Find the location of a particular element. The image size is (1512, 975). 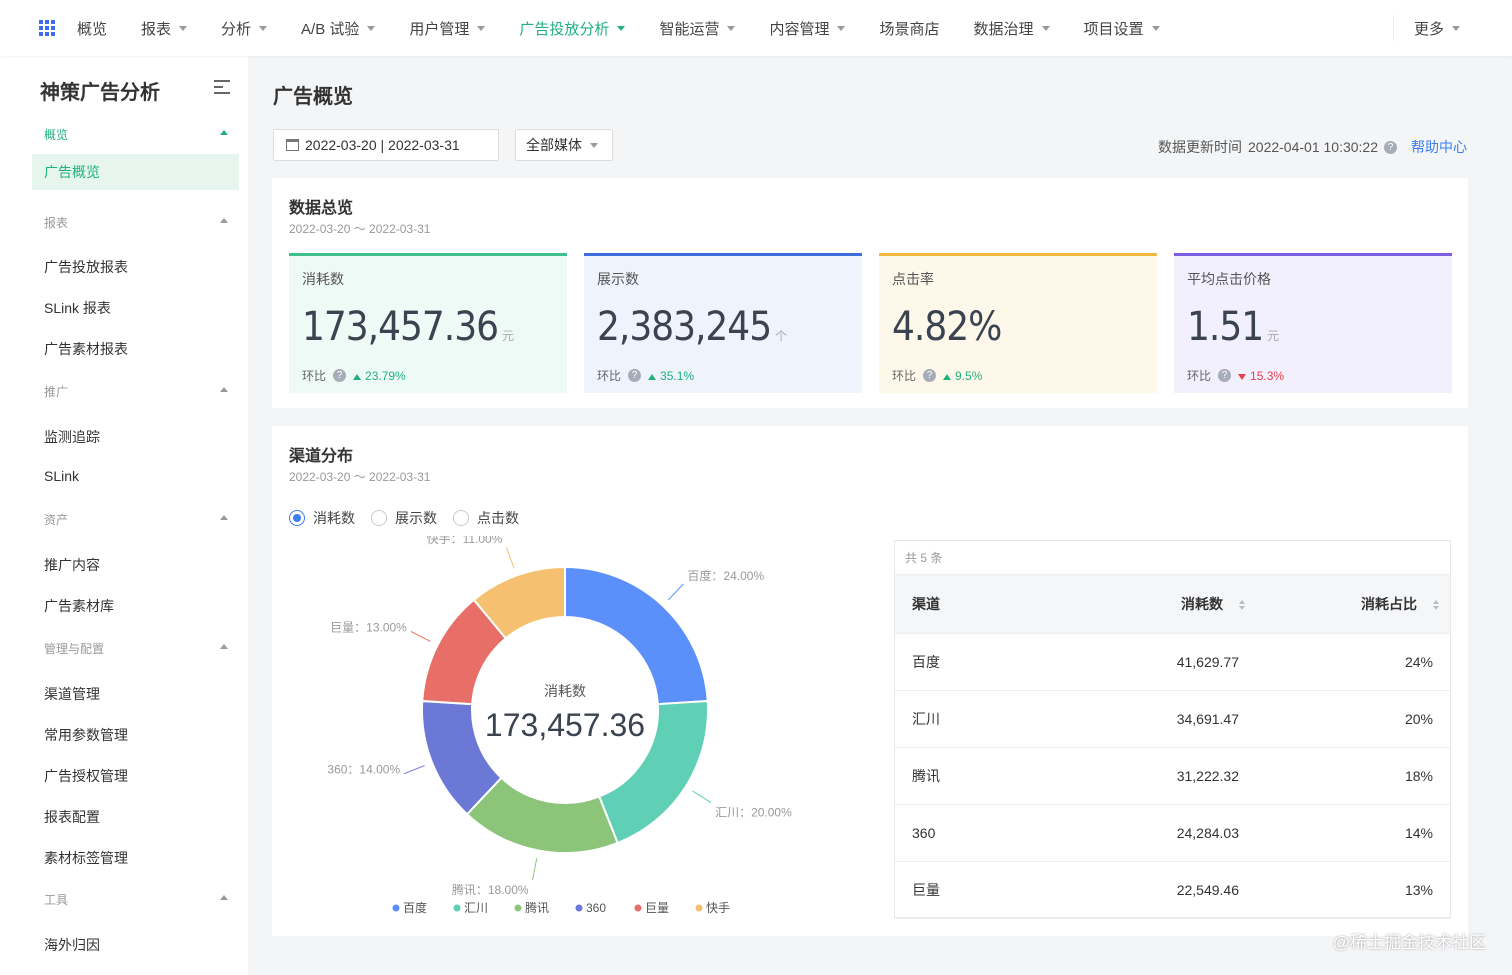

sidebar-item: SLink 报表 is located at coordinates (77, 308).